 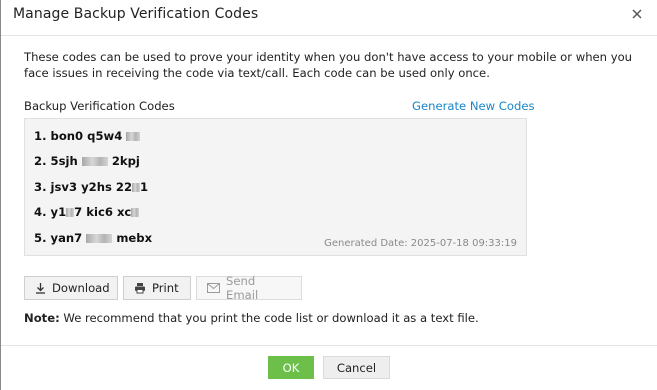 I want to click on code-item: 1. bon0 q5w4, so click(x=87, y=136).